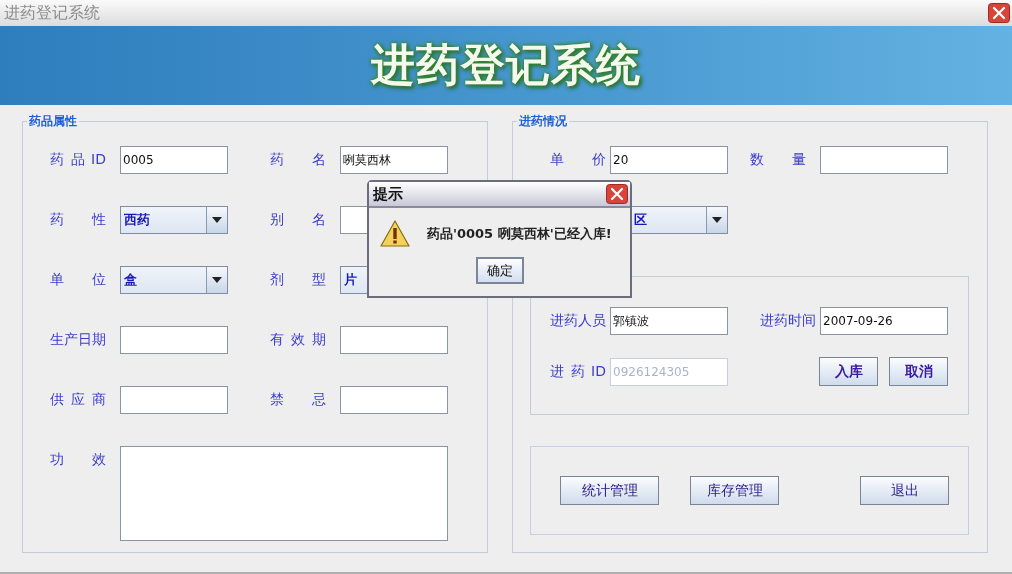 The height and width of the screenshot is (574, 1012). I want to click on action-button: 库存管理, so click(734, 490).